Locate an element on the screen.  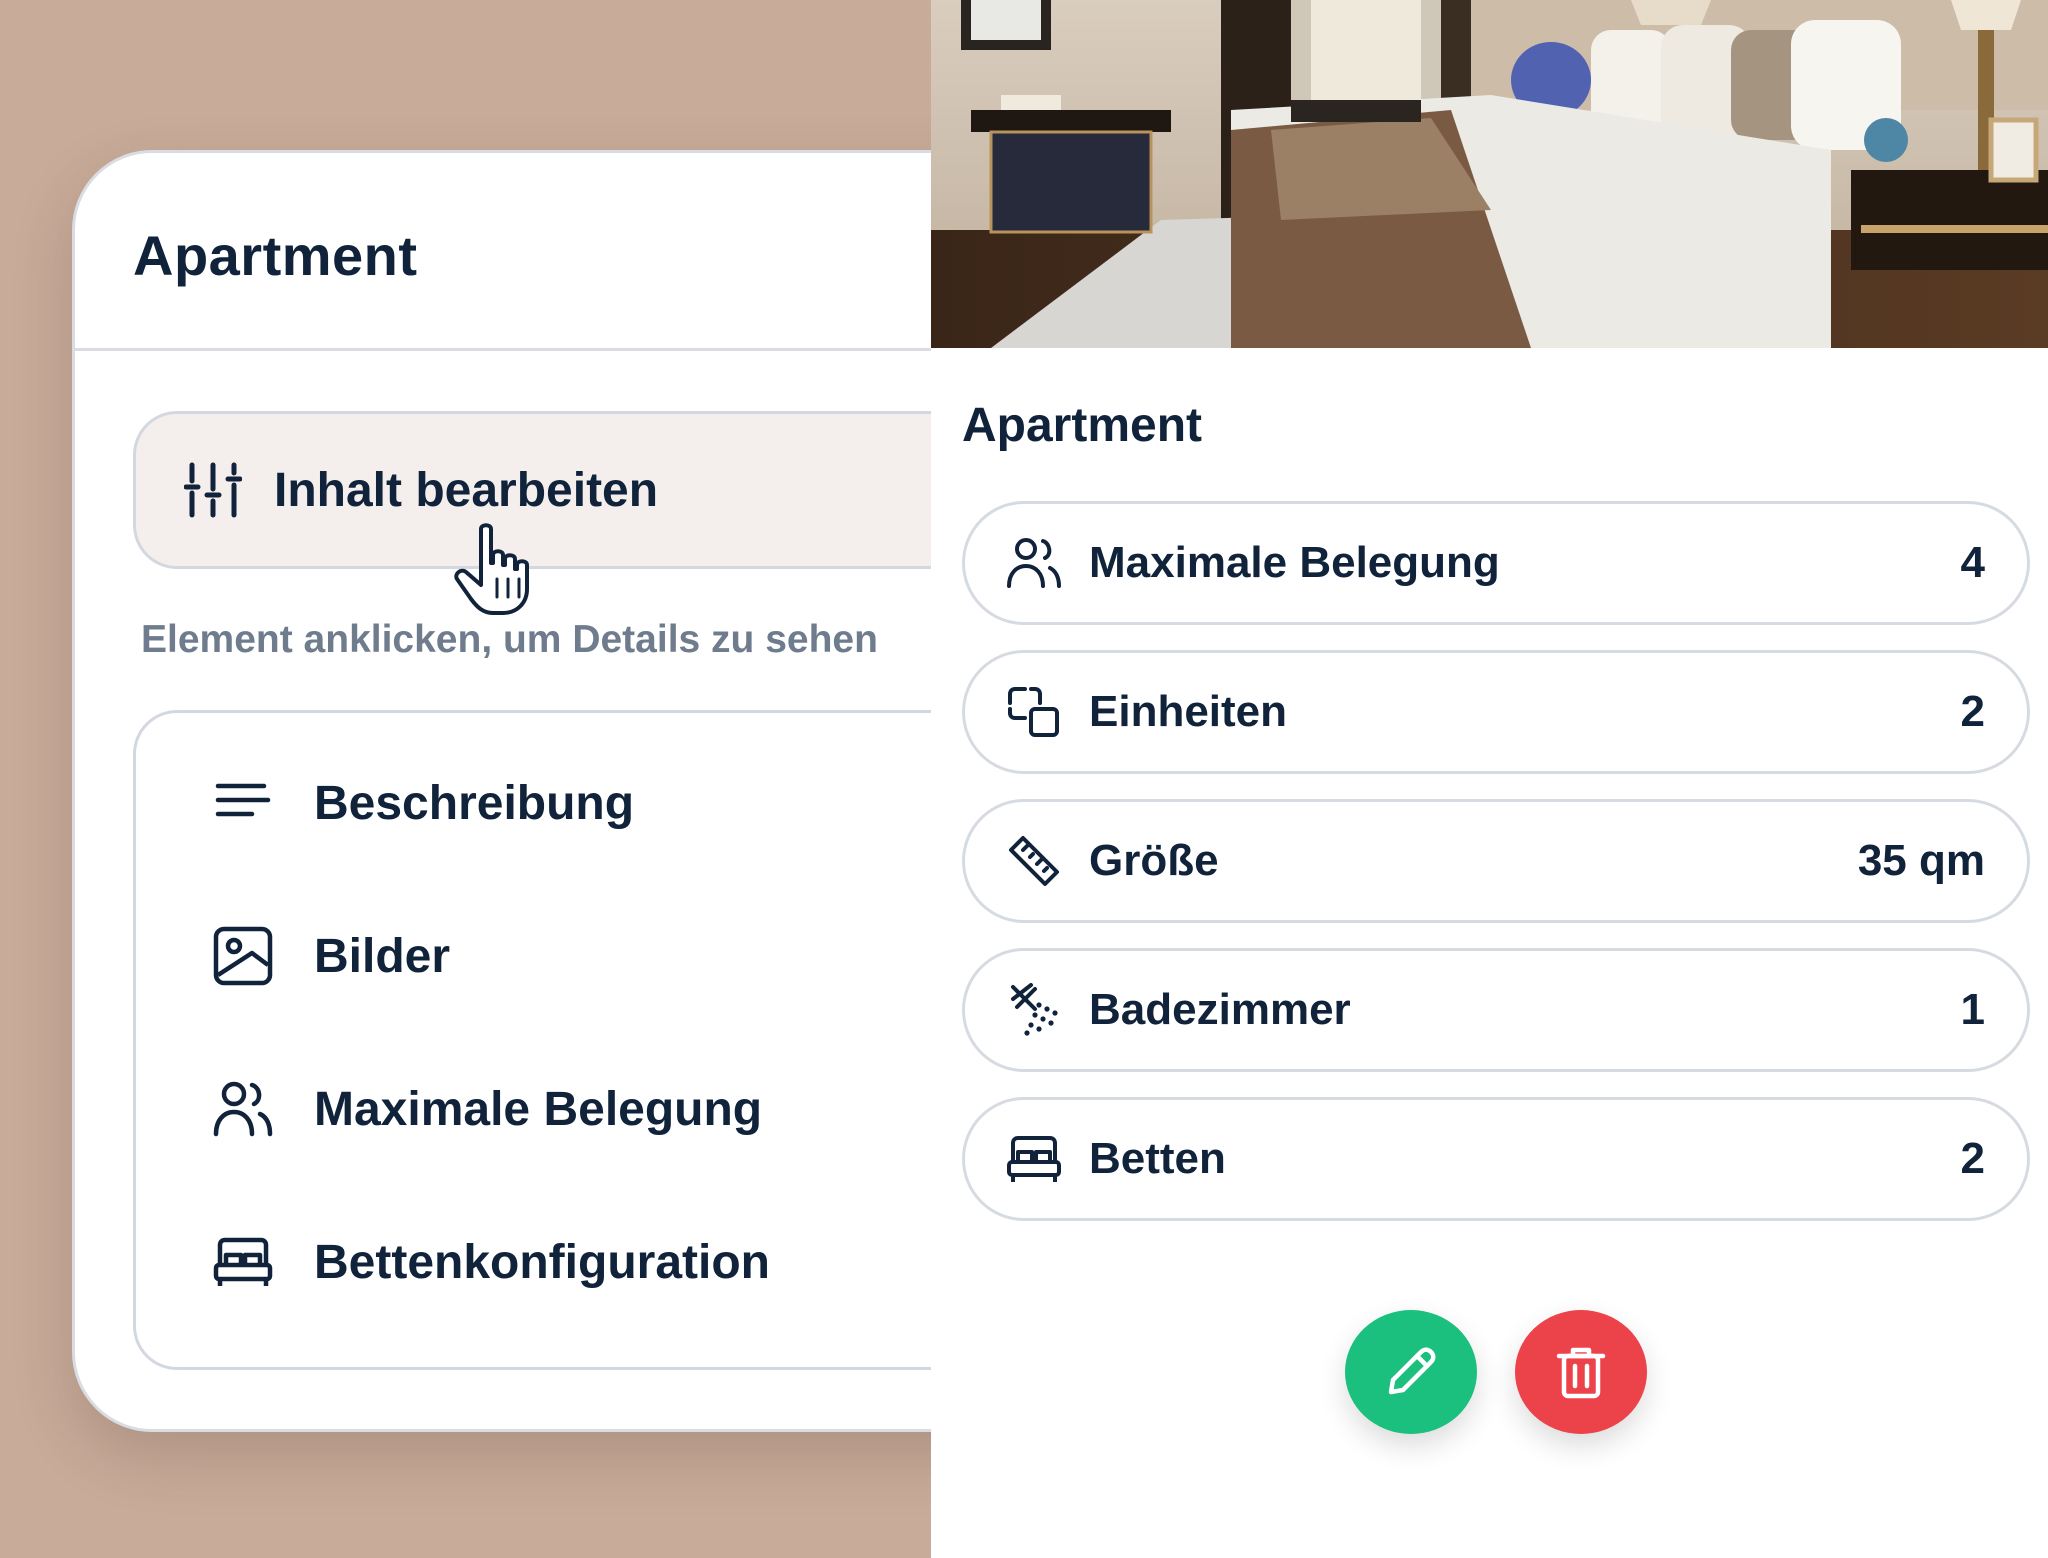
units-icon is located at coordinates (1033, 712).